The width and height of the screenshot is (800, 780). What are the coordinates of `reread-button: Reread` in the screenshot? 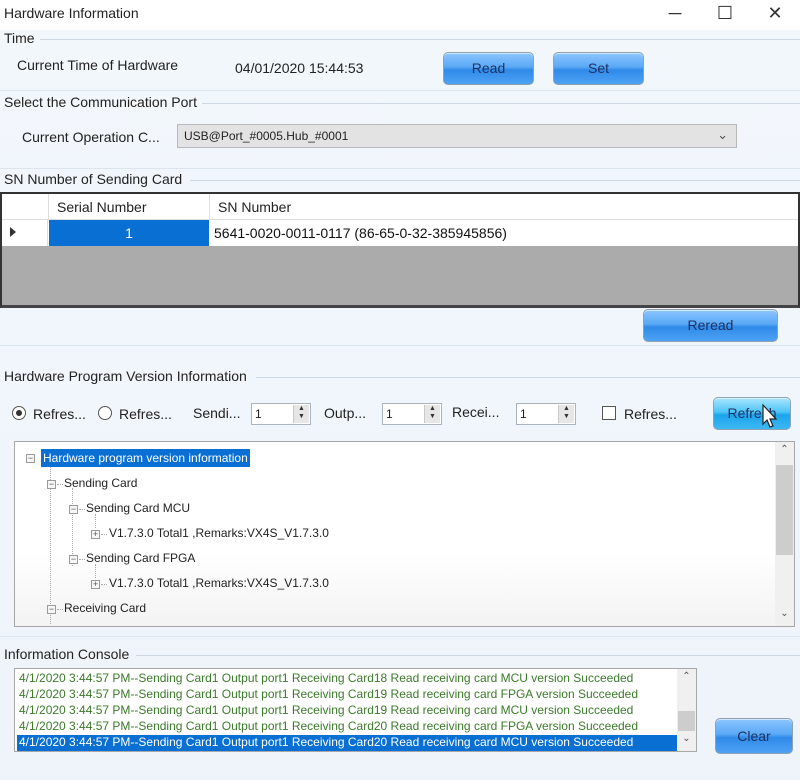 It's located at (710, 325).